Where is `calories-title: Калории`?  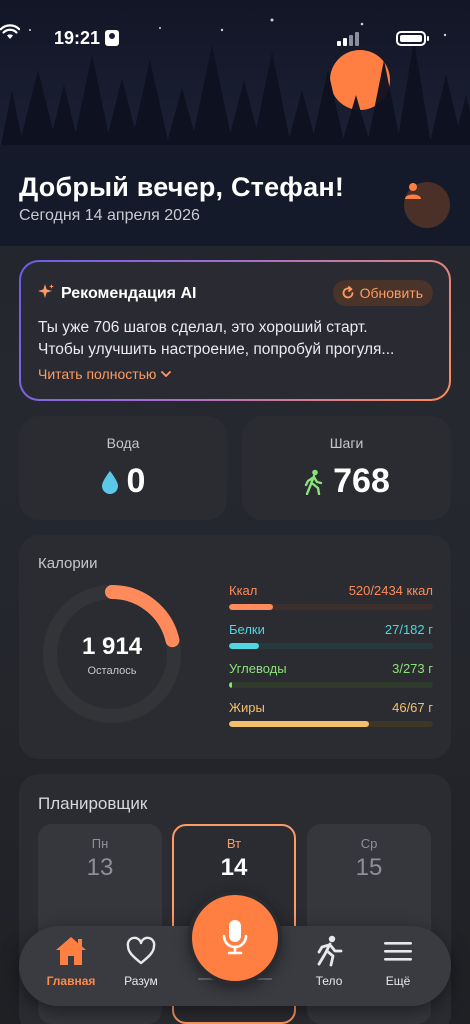 calories-title: Калории is located at coordinates (68, 563).